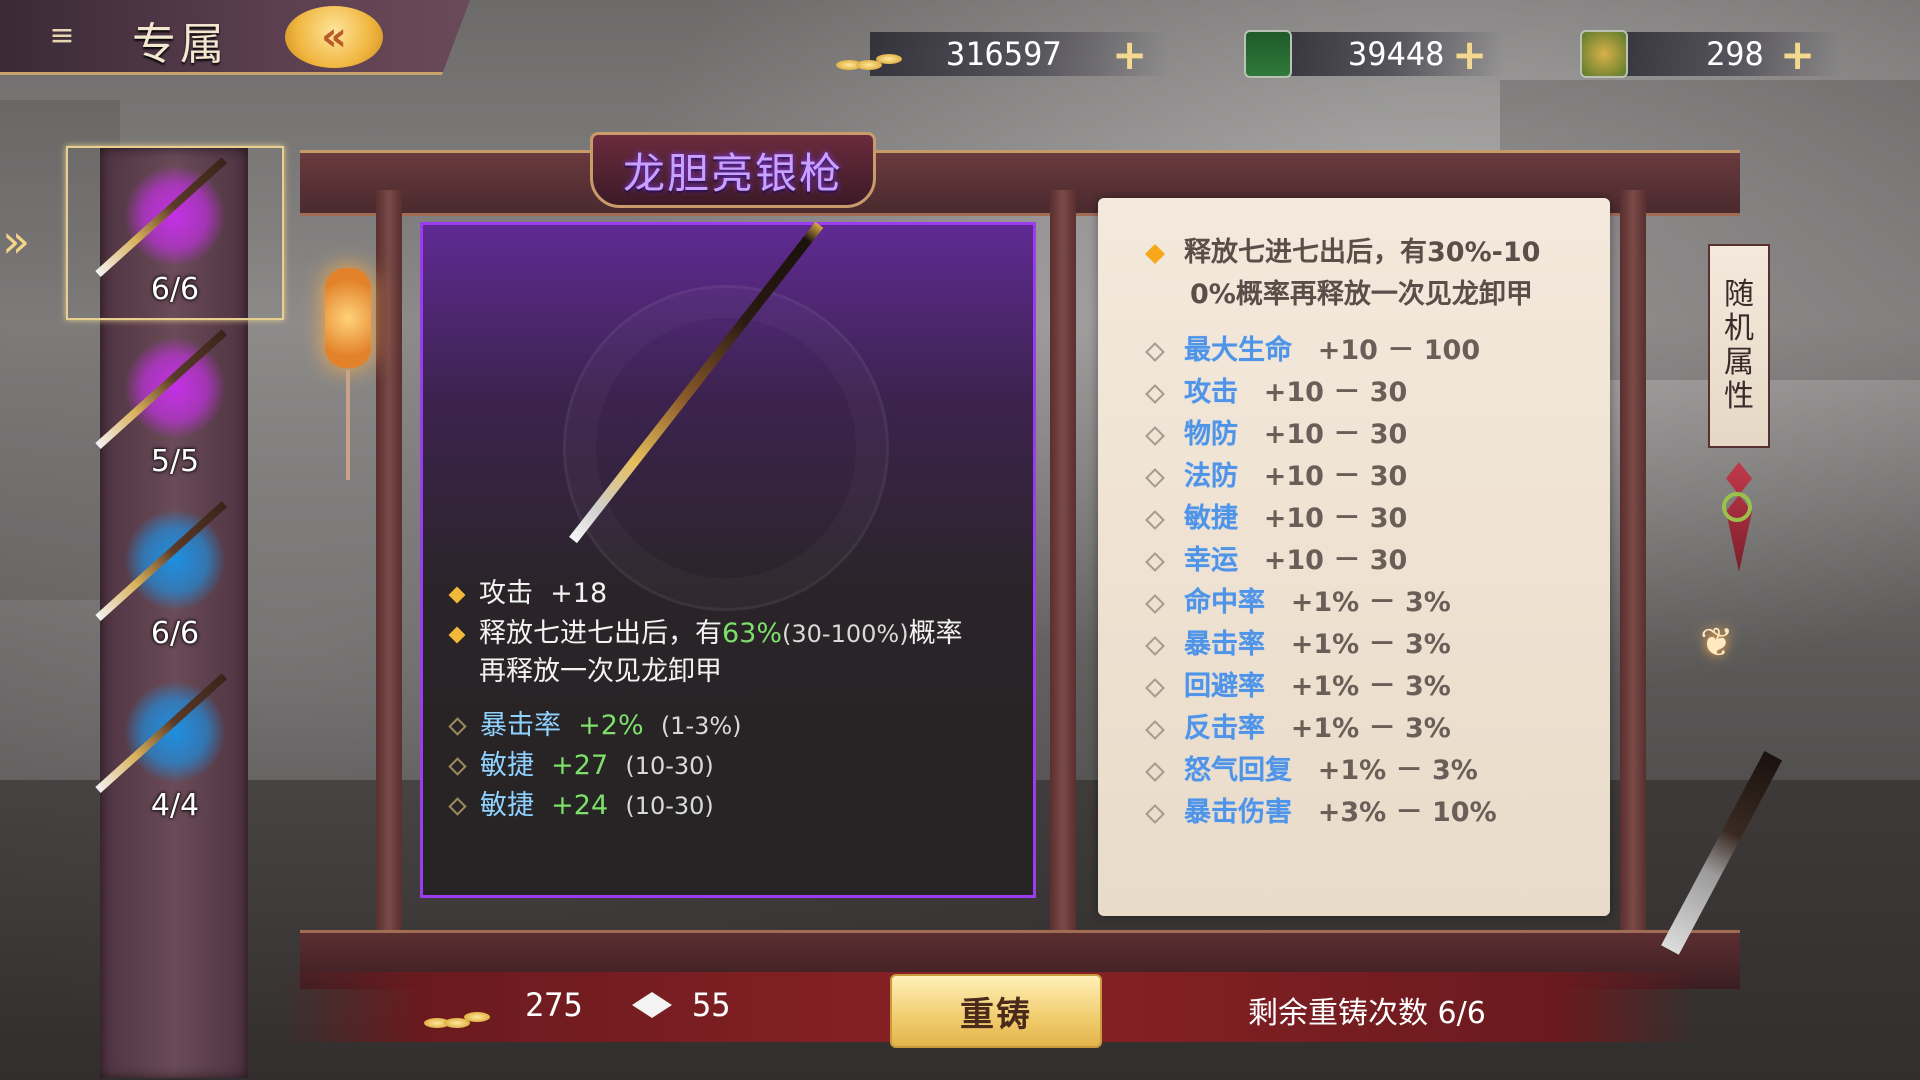  What do you see at coordinates (1298, 725) in the screenshot?
I see `scroll-attribute-row: 反击率 +1% － 3%` at bounding box center [1298, 725].